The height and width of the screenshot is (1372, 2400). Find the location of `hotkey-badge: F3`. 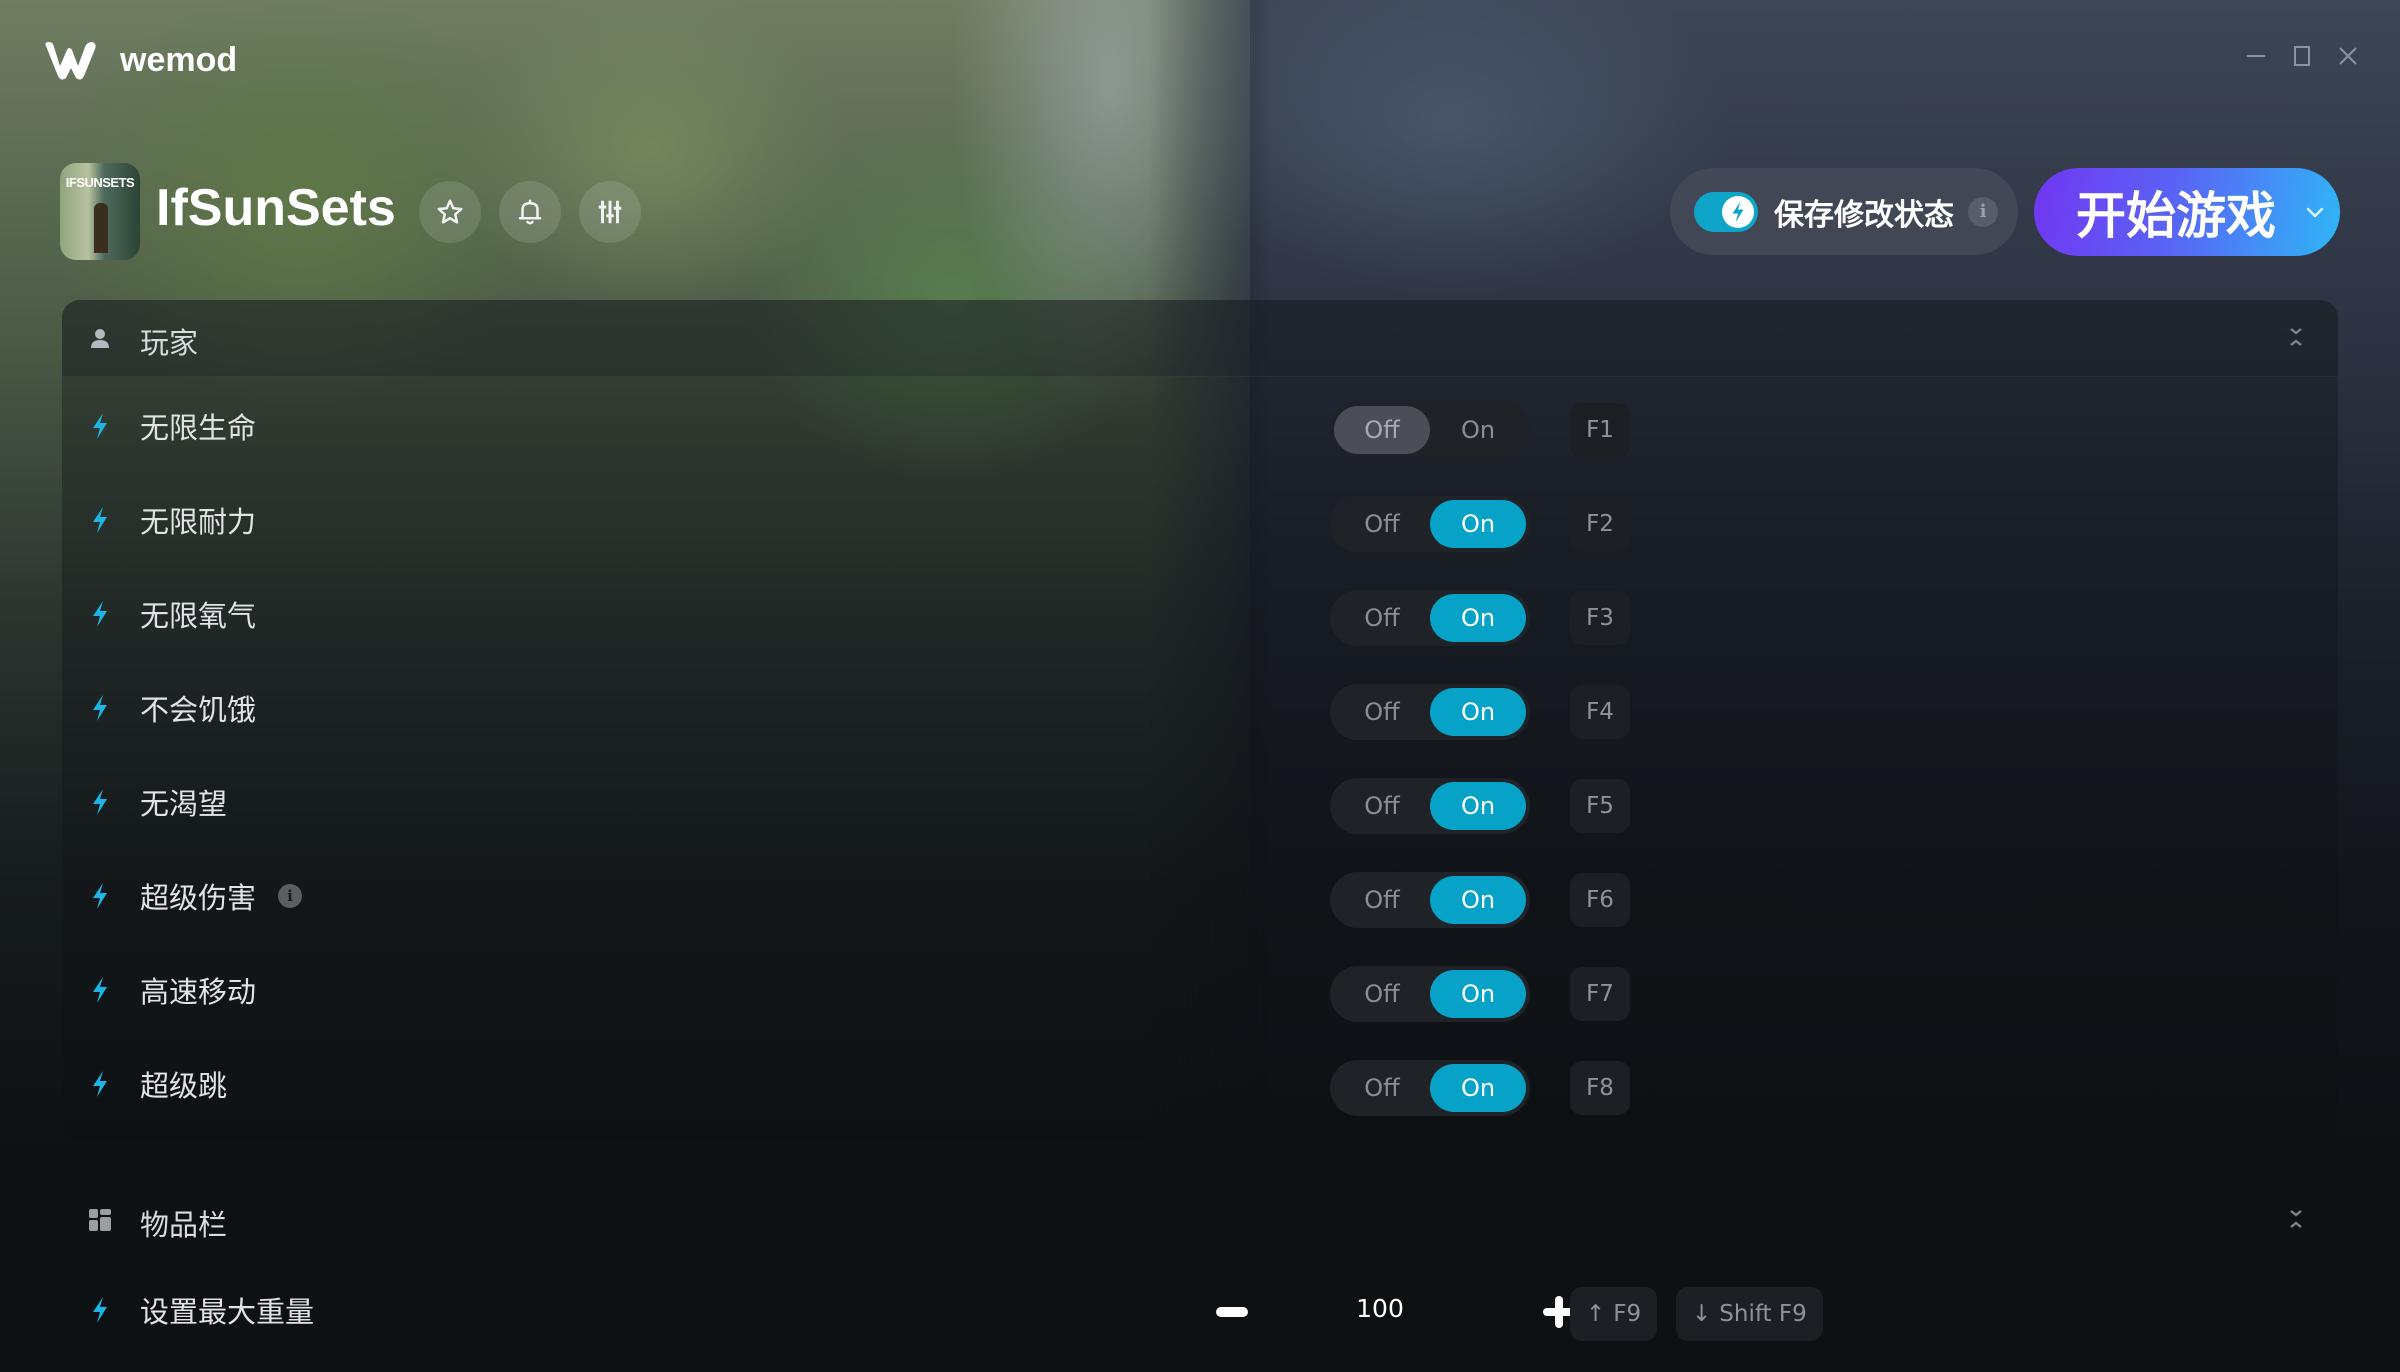

hotkey-badge: F3 is located at coordinates (1600, 618).